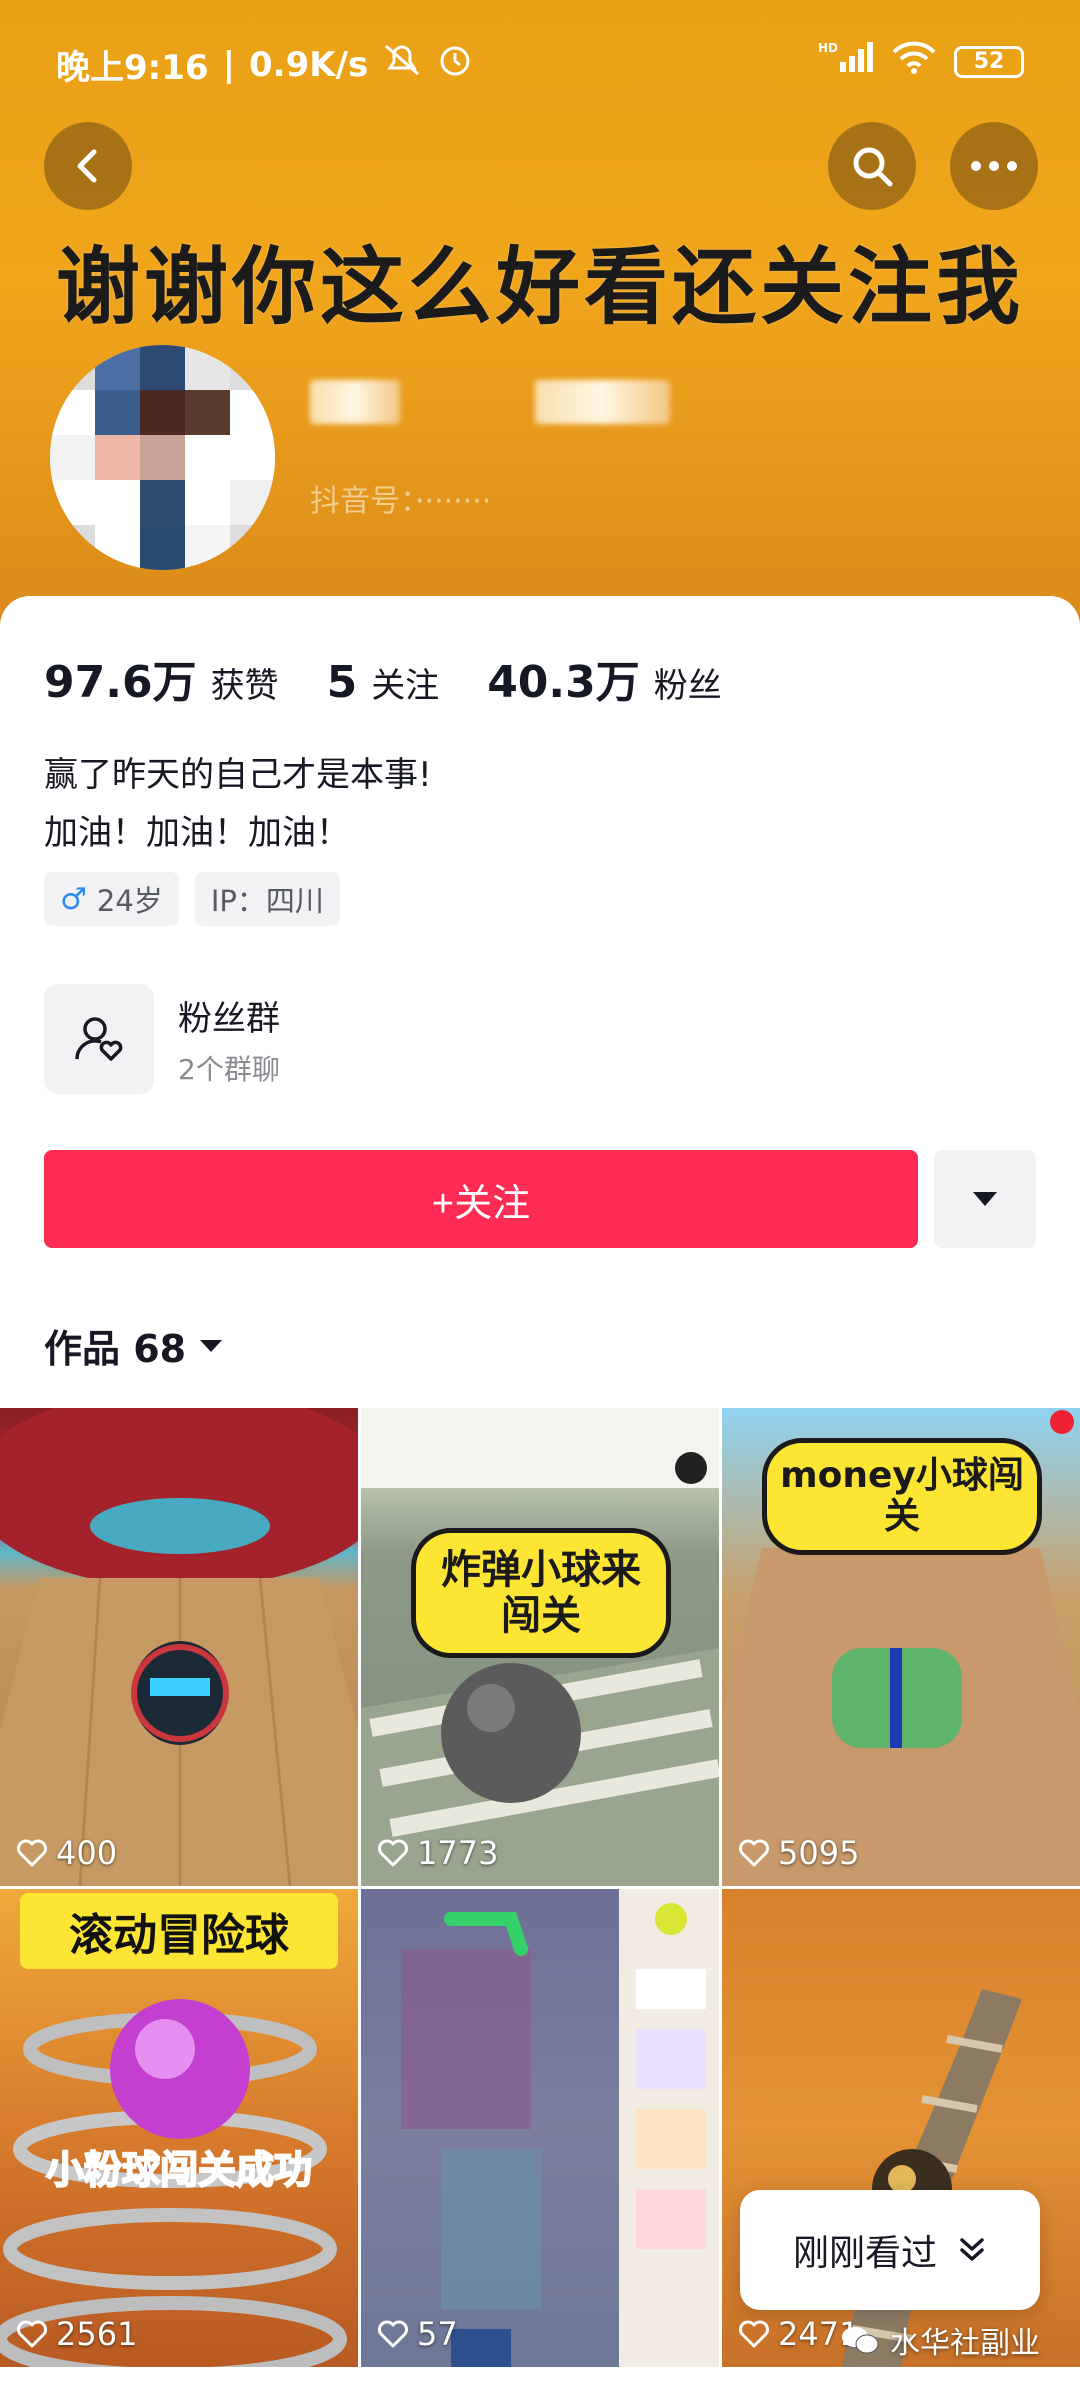 The height and width of the screenshot is (2400, 1080). What do you see at coordinates (197, 833) in the screenshot?
I see `bio-line: 加油！加油！加油！` at bounding box center [197, 833].